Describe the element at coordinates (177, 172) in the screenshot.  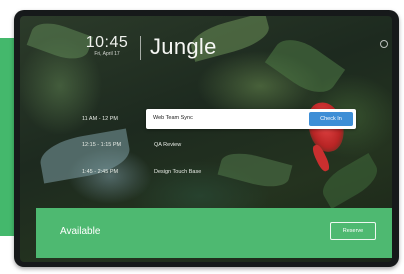
I see `event-title: Design Touch Base` at that location.